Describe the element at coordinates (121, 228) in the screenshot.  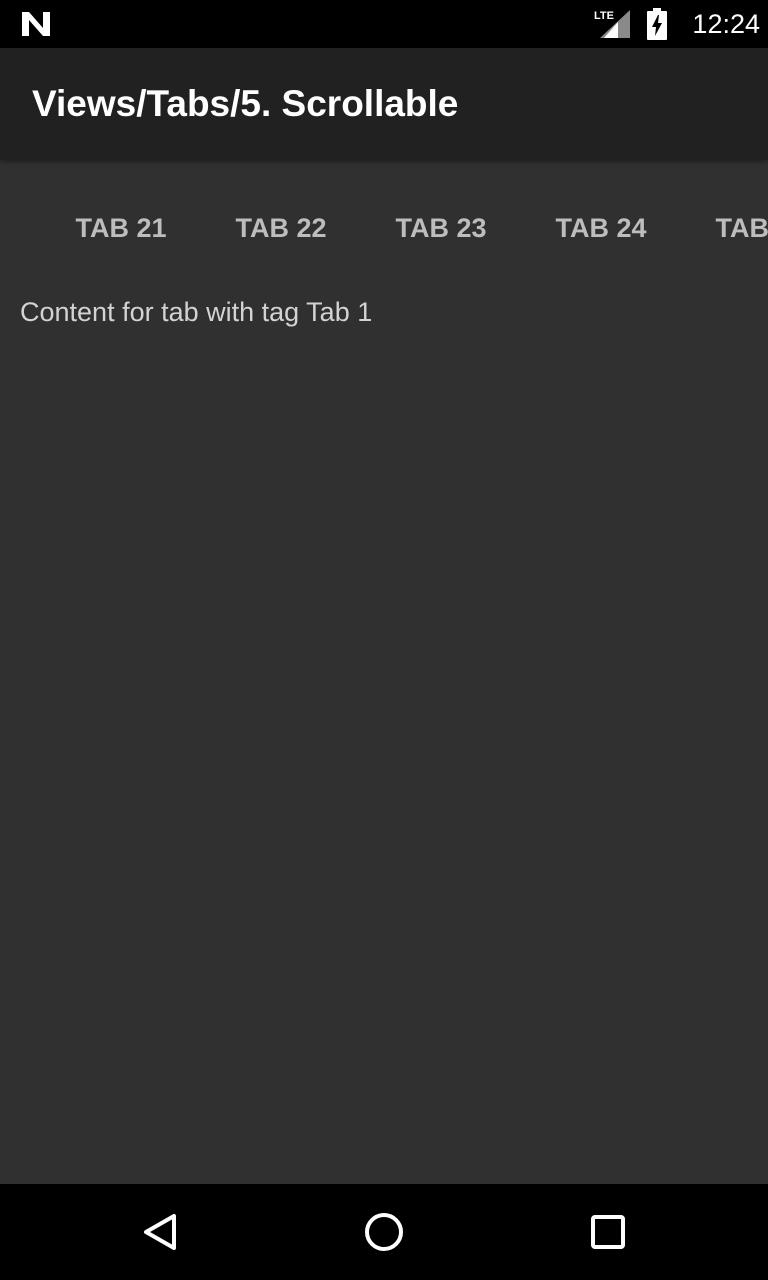
I see `tab-21: TAB 21` at that location.